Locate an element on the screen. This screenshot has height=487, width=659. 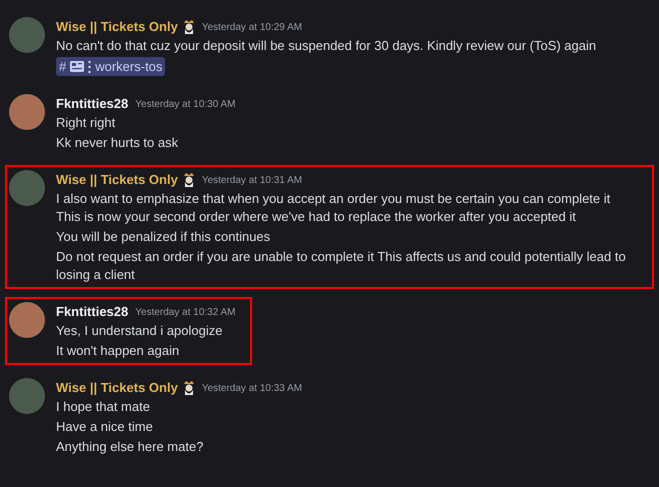
message-text: Anything else here mate? is located at coordinates (130, 447).